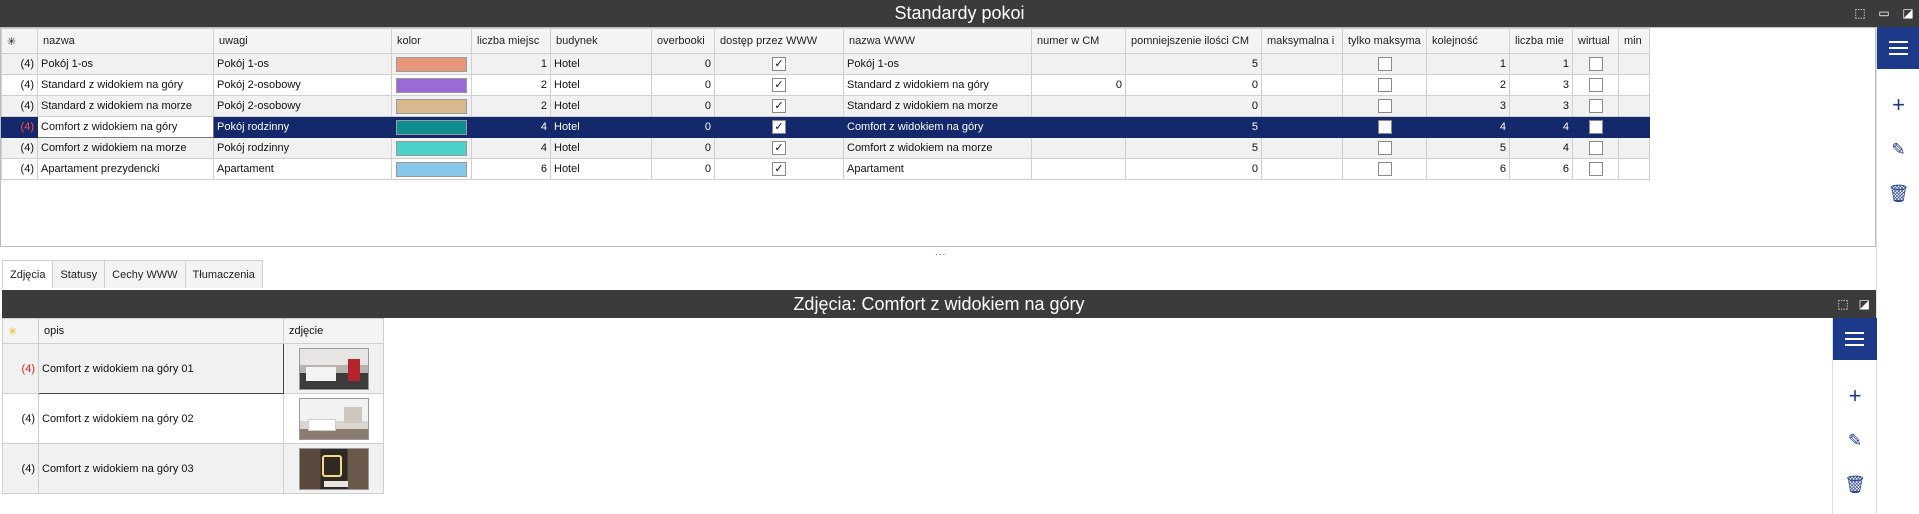  Describe the element at coordinates (1468, 85) in the screenshot. I see `kolejnosc-cell: 2` at that location.